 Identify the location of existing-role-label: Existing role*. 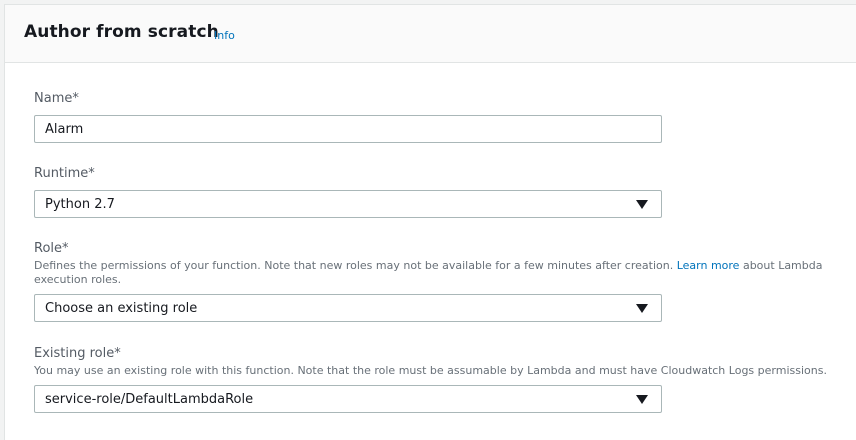
(77, 353).